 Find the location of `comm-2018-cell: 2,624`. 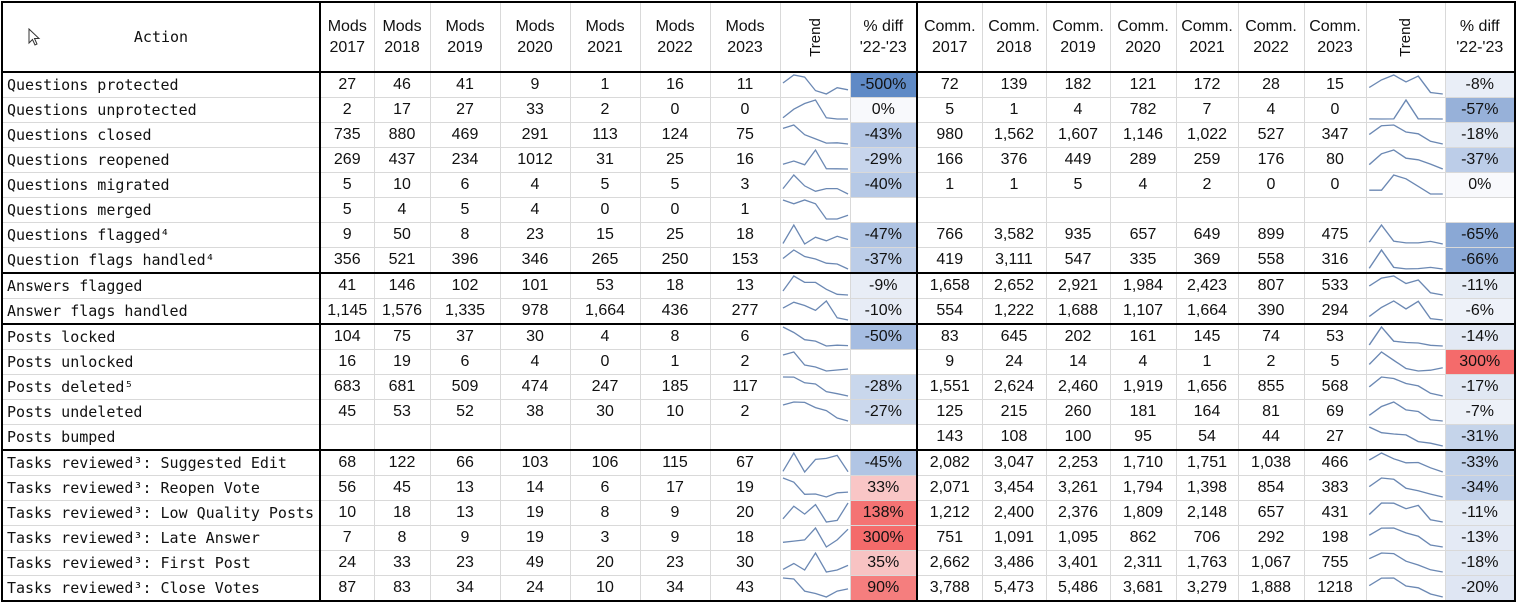

comm-2018-cell: 2,624 is located at coordinates (1014, 387).